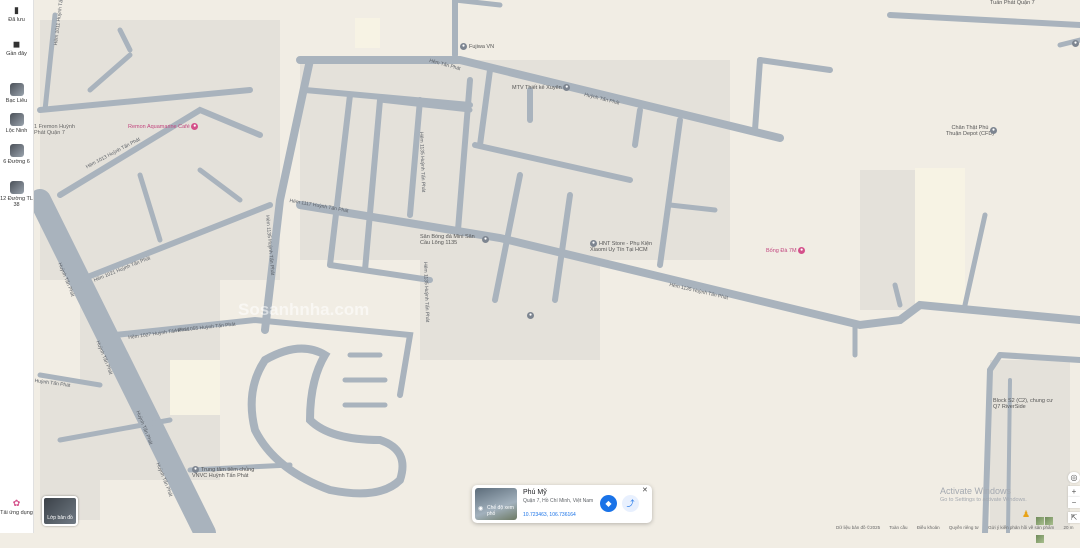 The image size is (1080, 548). Describe the element at coordinates (976, 491) in the screenshot. I see `activate-windows-title: Activate Windows` at that location.